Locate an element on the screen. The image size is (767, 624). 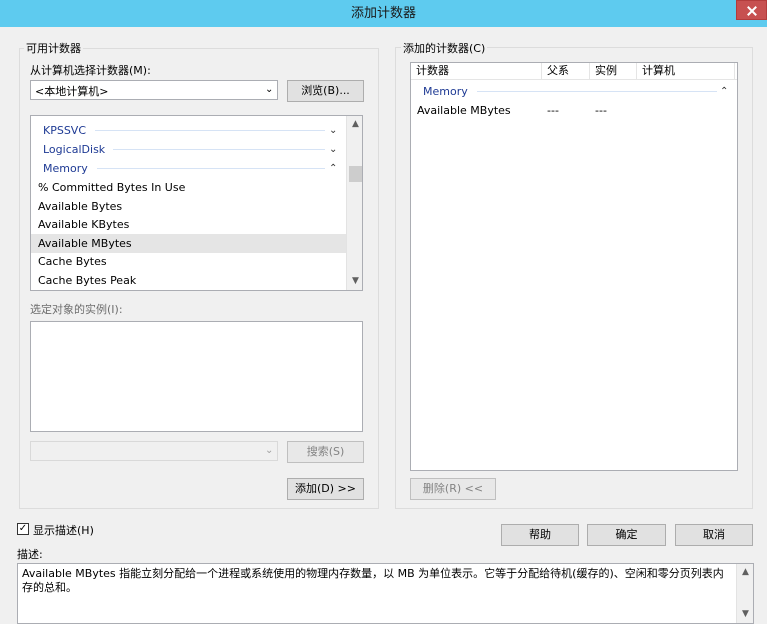
table-header: 计数器 父系 实例 计算机 is located at coordinates (574, 71).